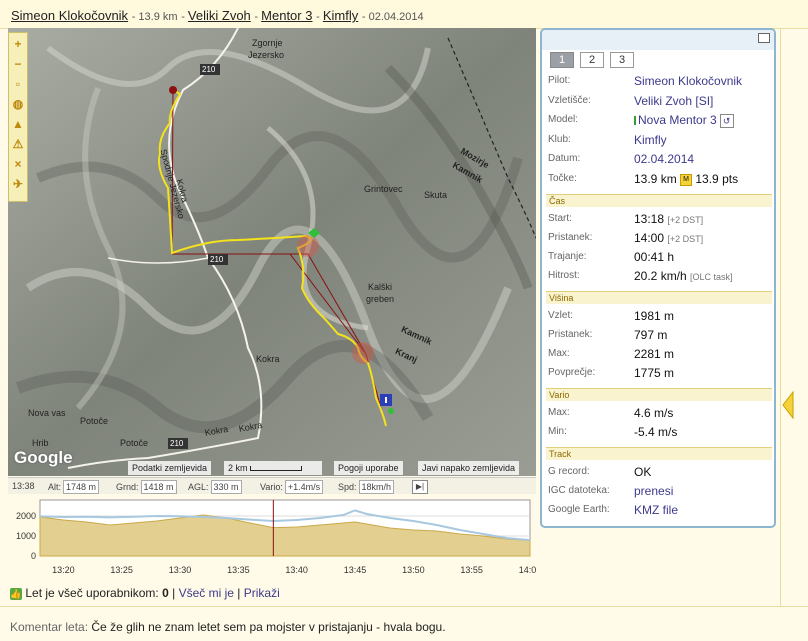 This screenshot has height=641, width=808. What do you see at coordinates (383, 189) in the screenshot?
I see `map-label: Grintovec` at bounding box center [383, 189].